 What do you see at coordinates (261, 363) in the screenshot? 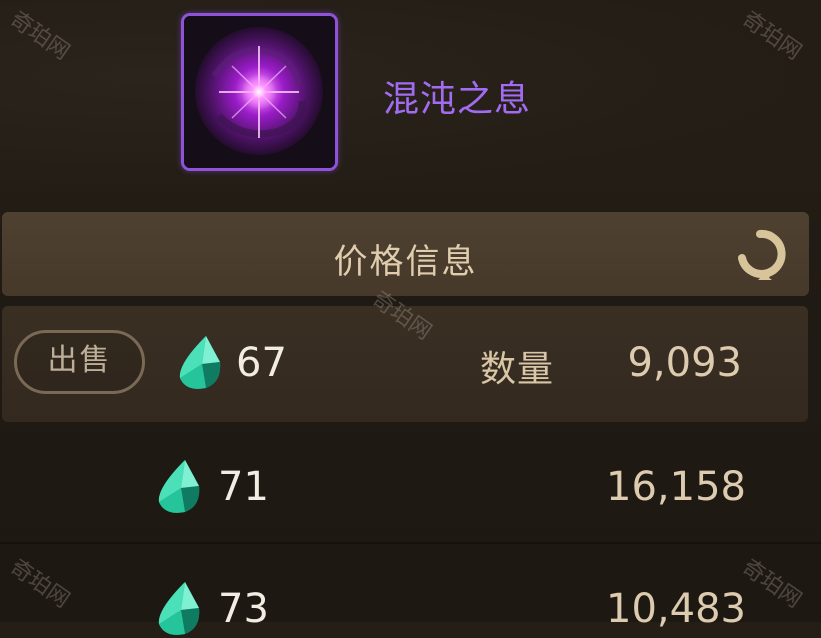
I see `listing-price: 67` at bounding box center [261, 363].